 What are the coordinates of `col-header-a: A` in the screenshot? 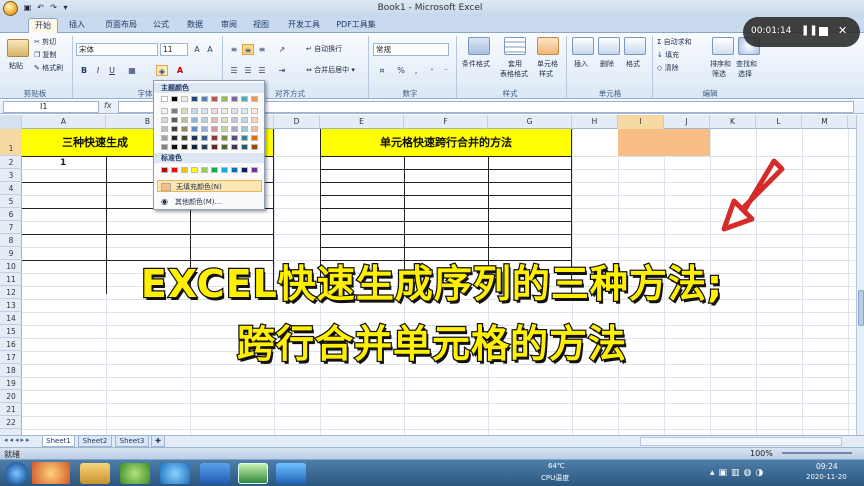 It's located at (64, 122).